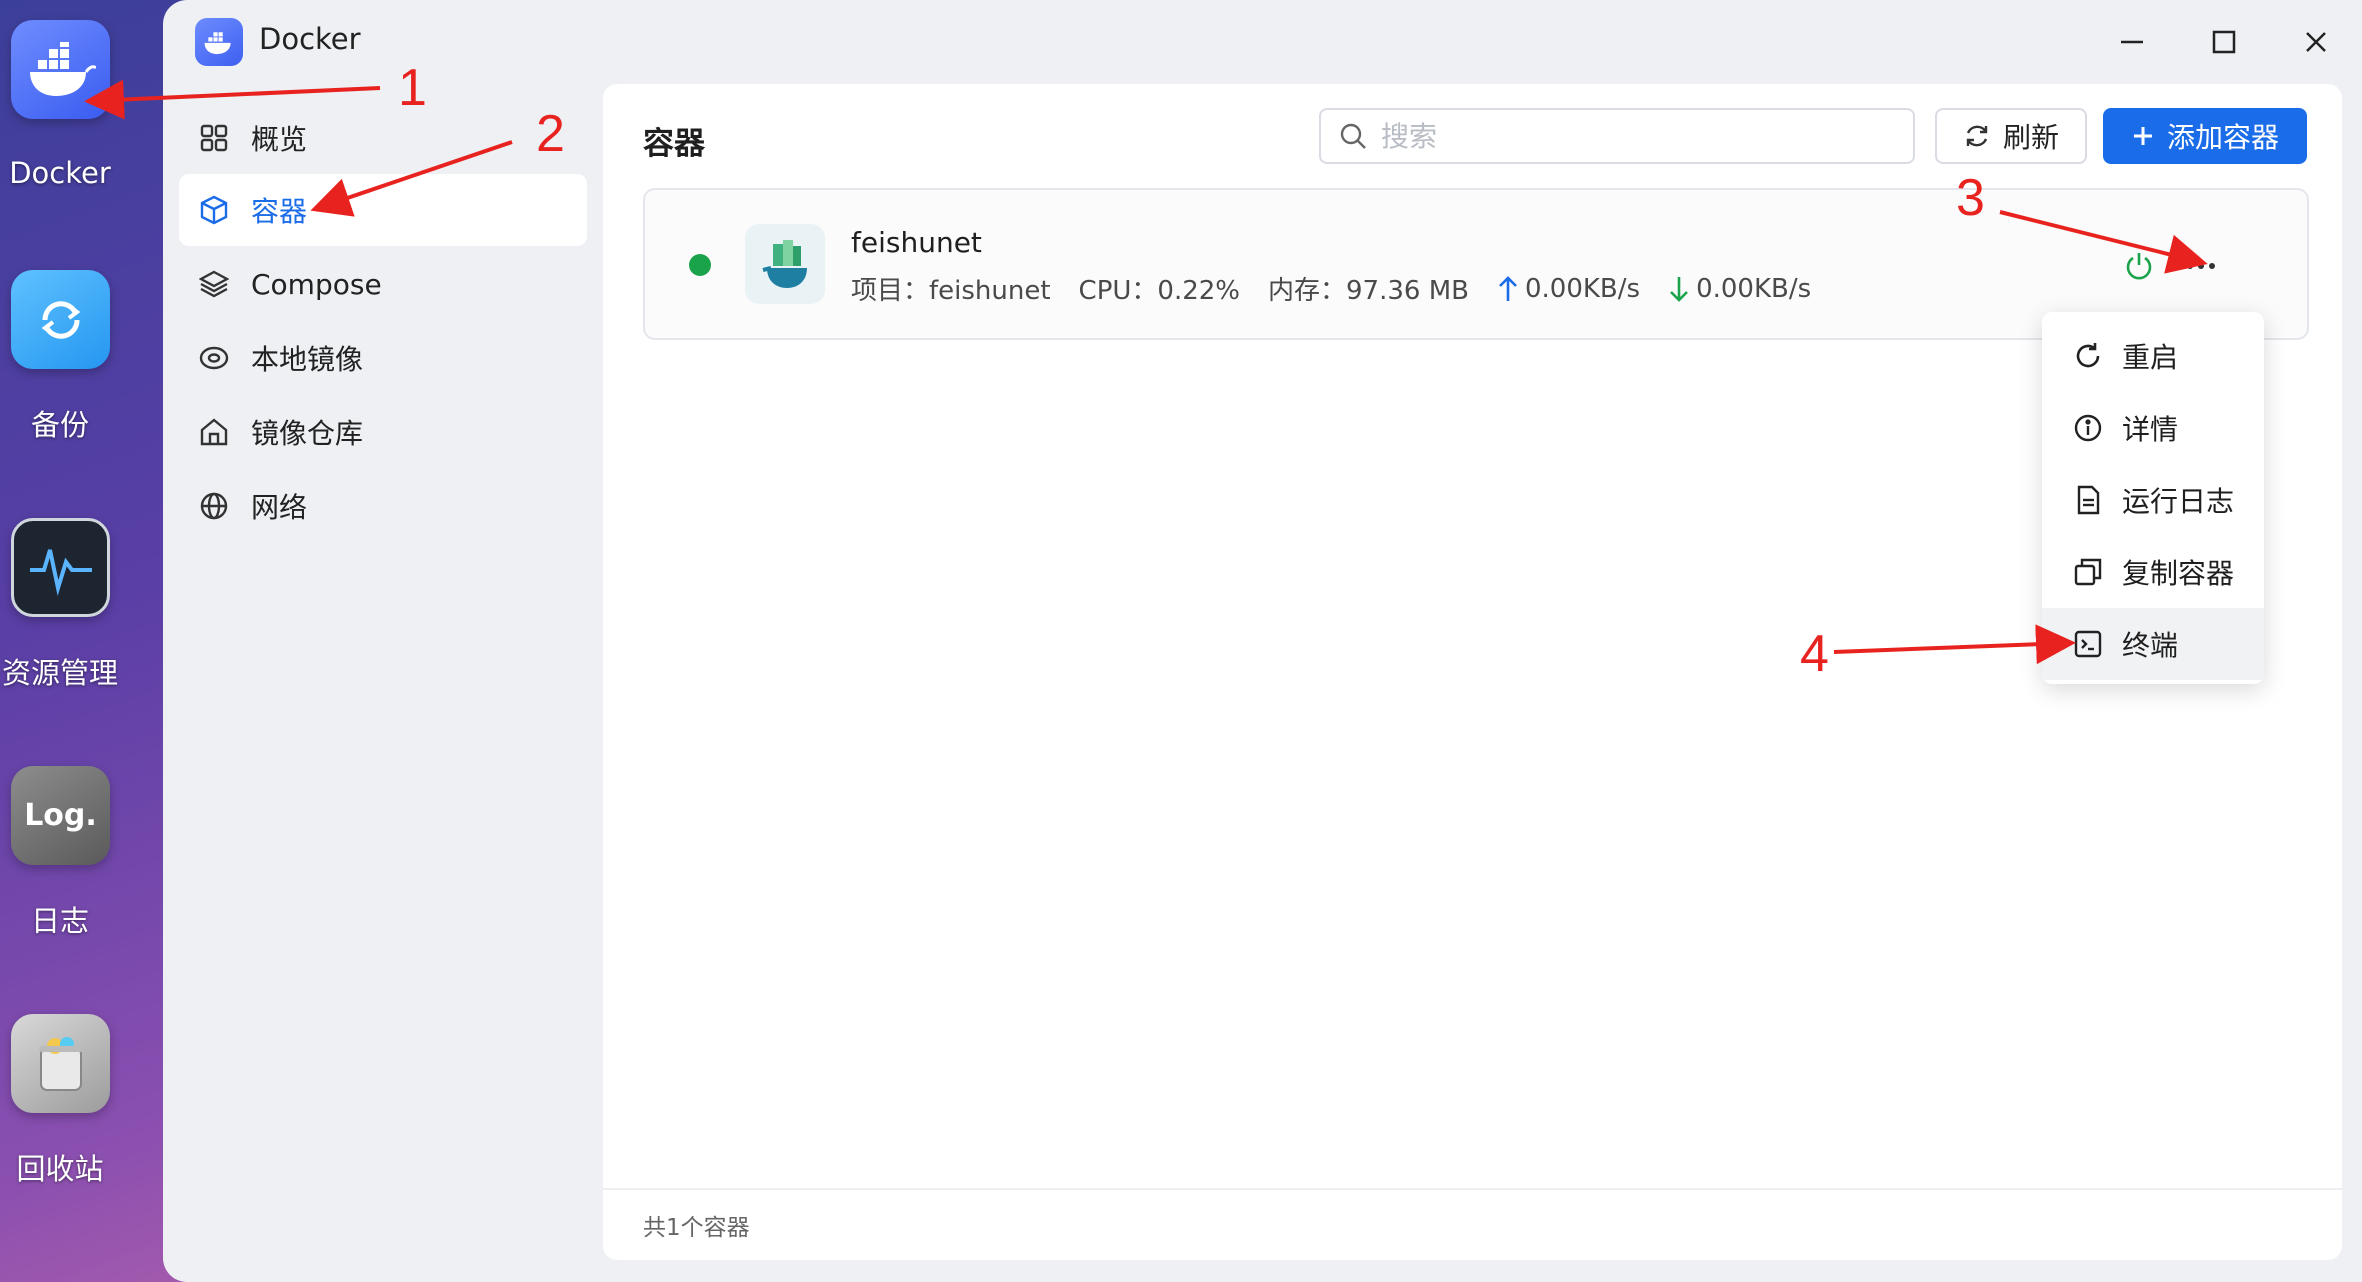 Image resolution: width=2362 pixels, height=1282 pixels. What do you see at coordinates (383, 506) in the screenshot?
I see `sidebar-item-network: 网络` at bounding box center [383, 506].